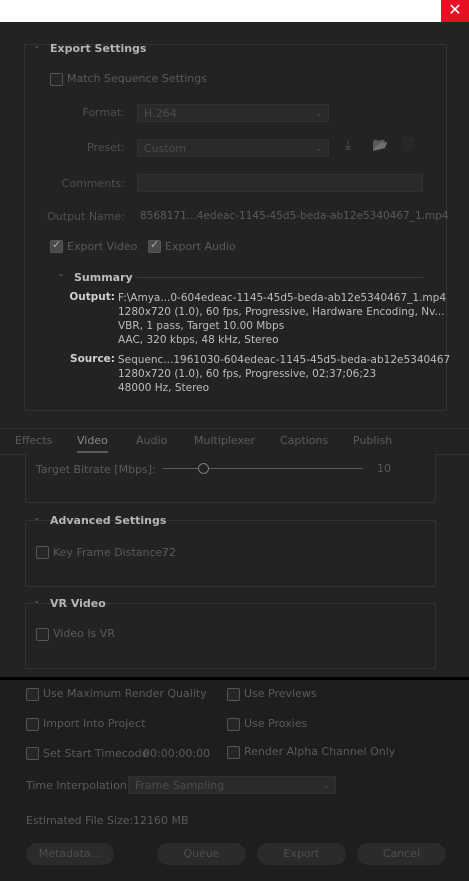  What do you see at coordinates (263, 468) in the screenshot?
I see `bitrate-slider-track` at bounding box center [263, 468].